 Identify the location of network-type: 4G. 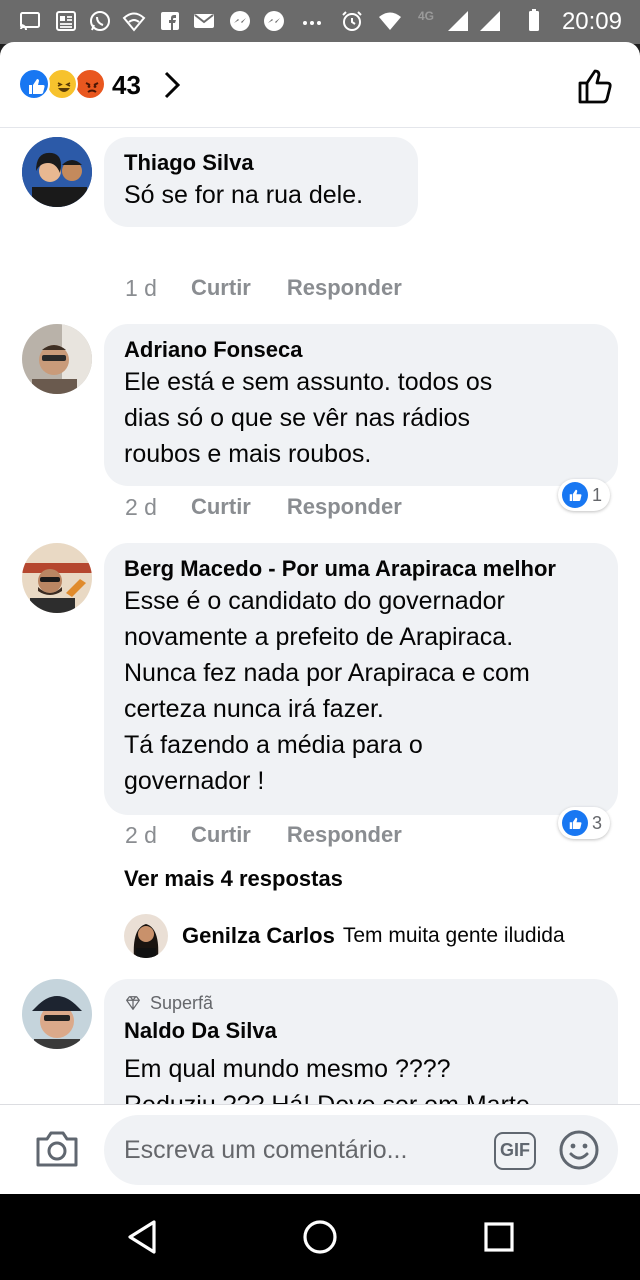
(426, 16).